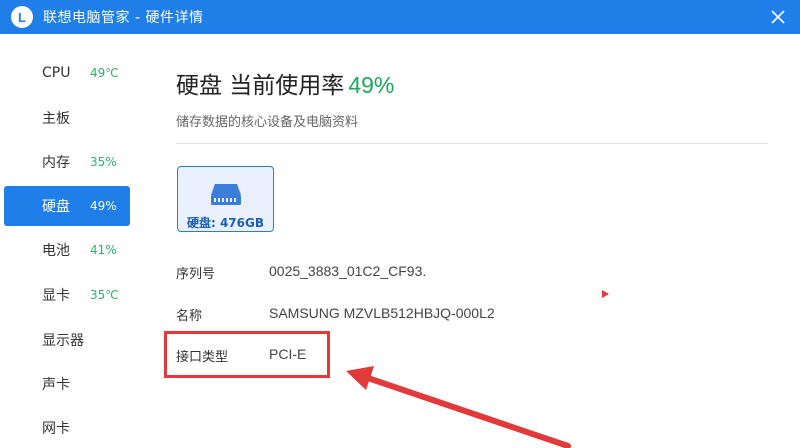  I want to click on sidebar-item-label: 网卡, so click(56, 429).